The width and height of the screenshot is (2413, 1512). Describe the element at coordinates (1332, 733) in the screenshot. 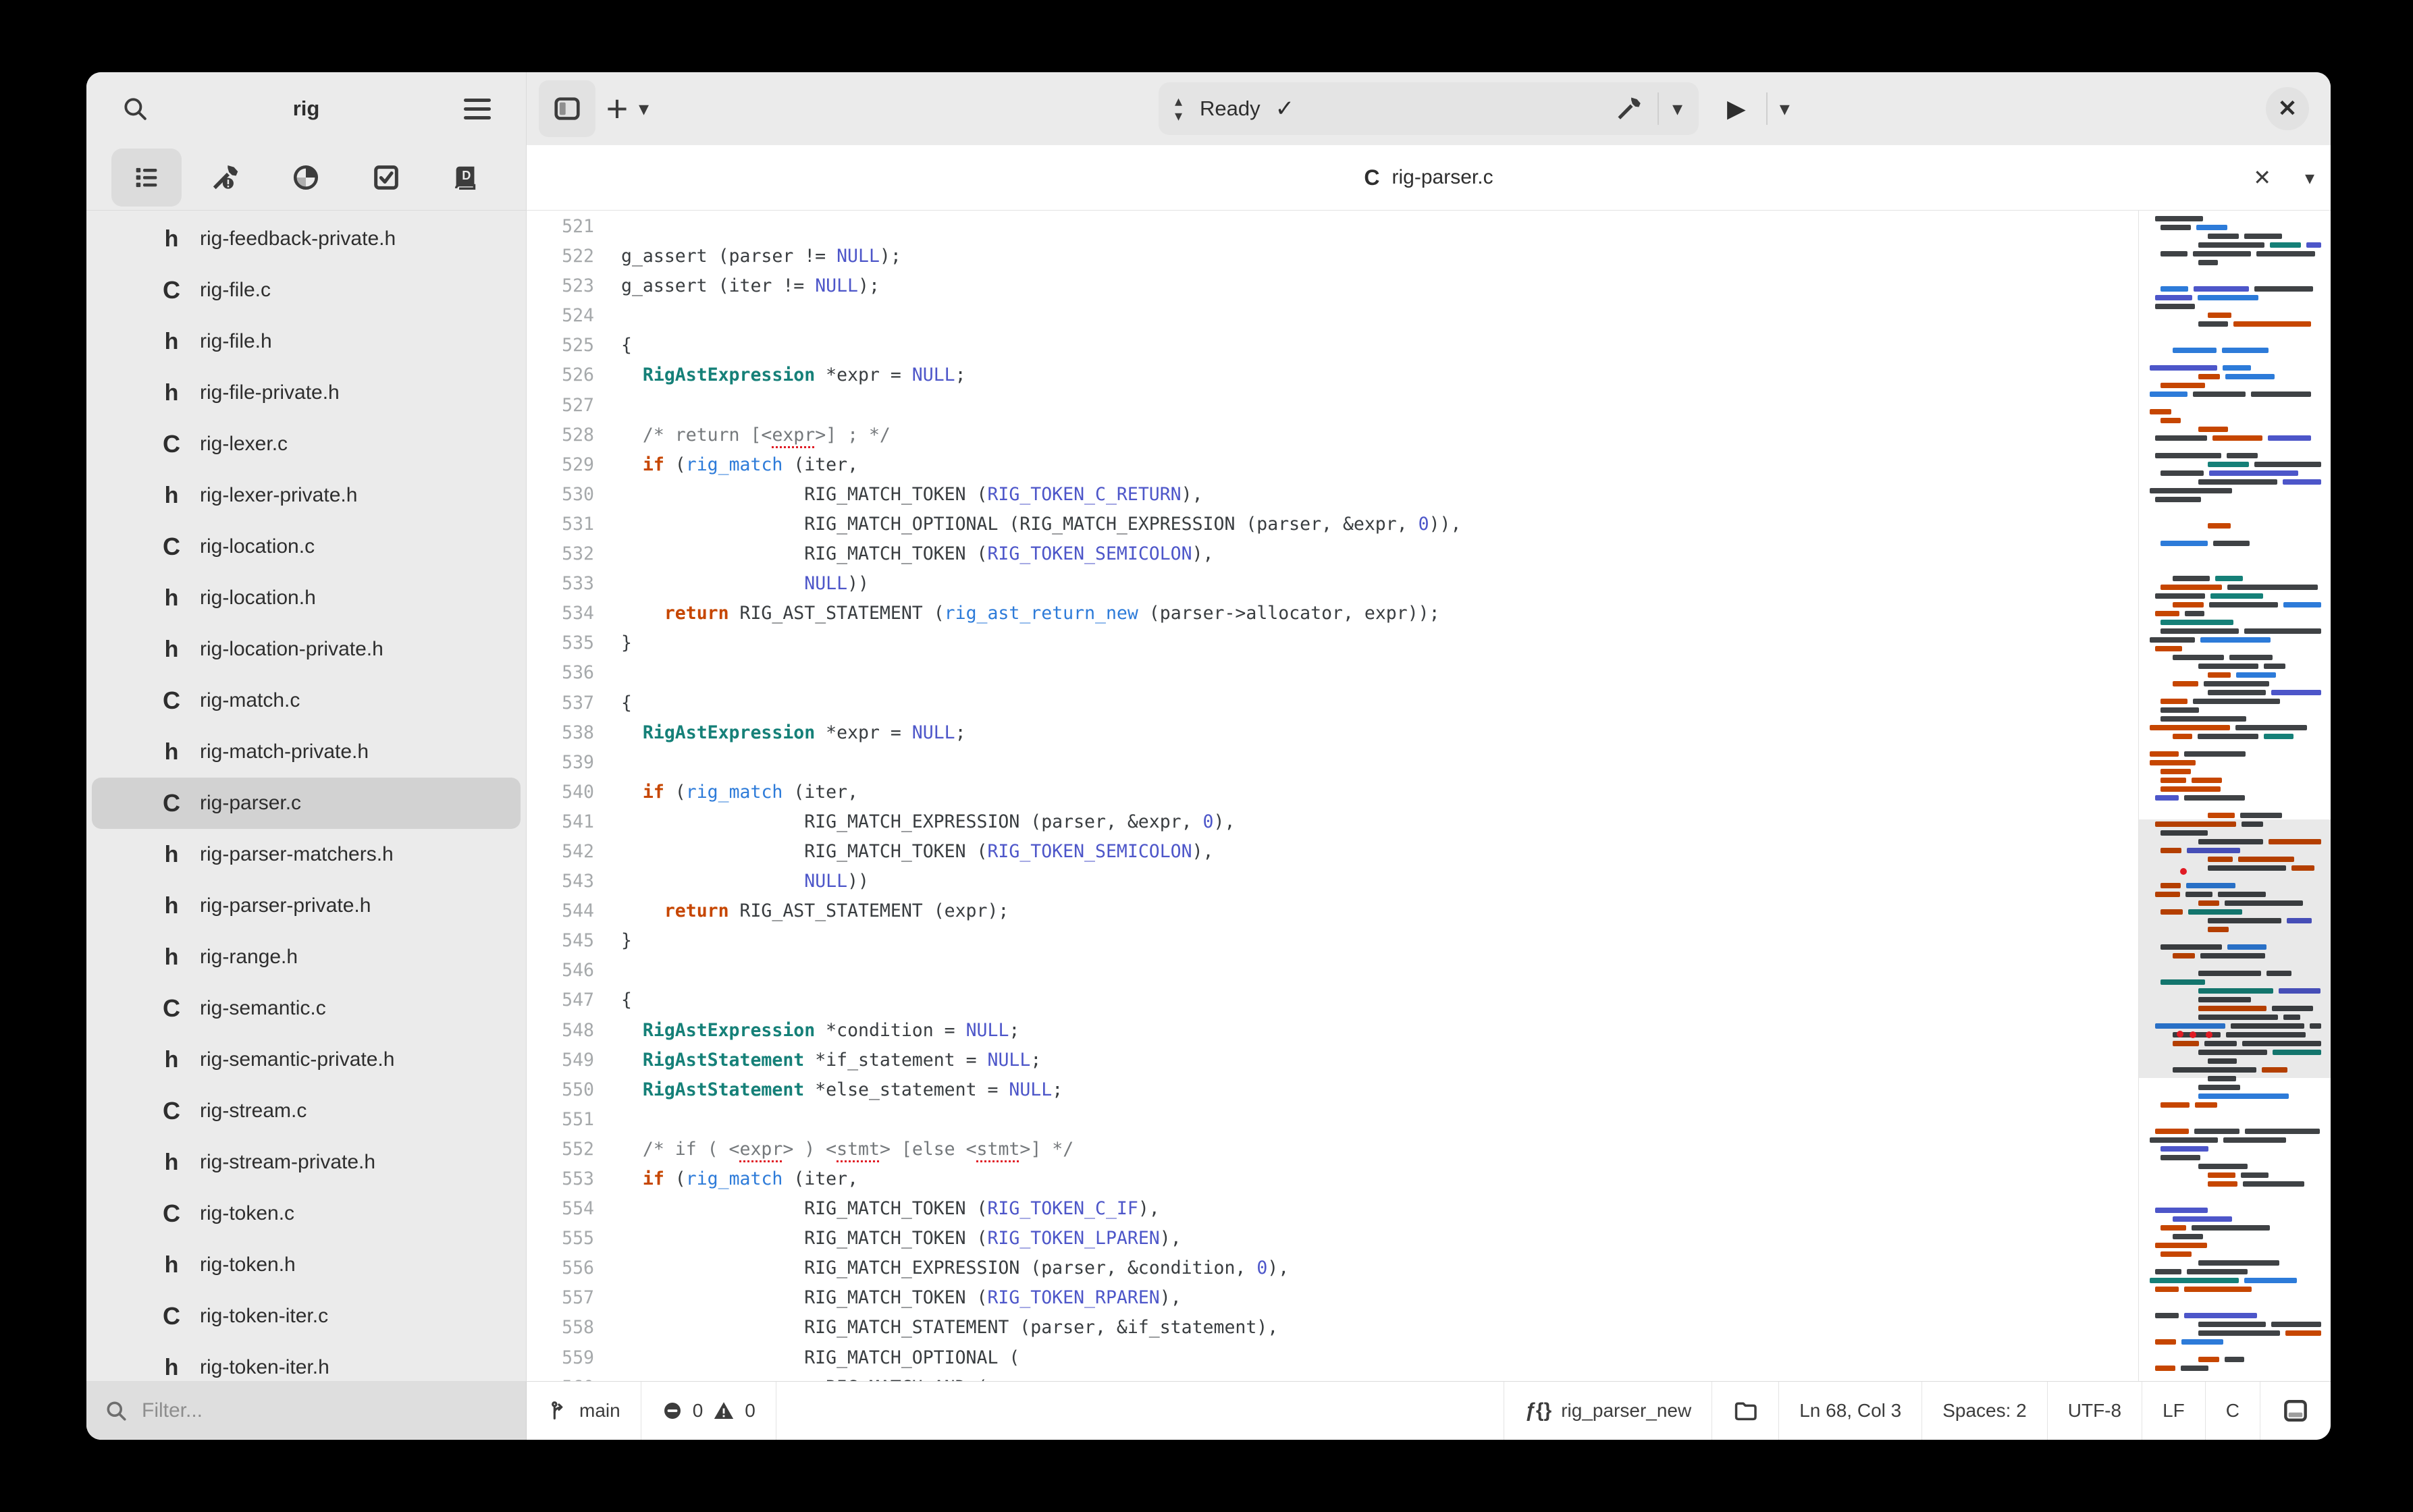

I see `code-line-538: 538 RigAstExpression *expr = NULL;` at that location.